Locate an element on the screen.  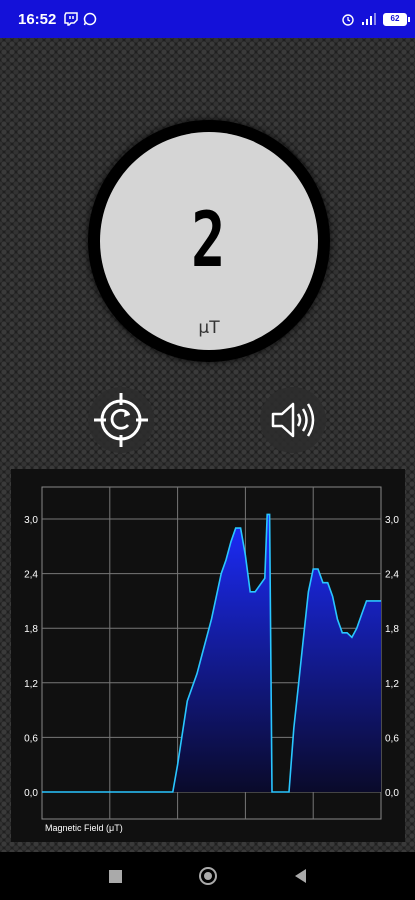
back-button is located at coordinates (301, 876).